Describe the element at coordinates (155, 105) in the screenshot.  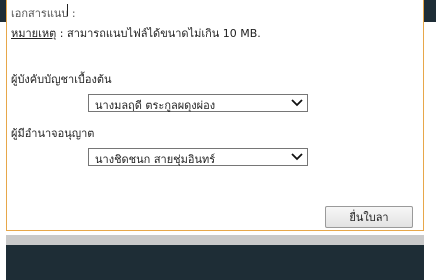
I see `supervisor-select-value: นางมลฤดี ตระกูลผดุงผ่อง` at that location.